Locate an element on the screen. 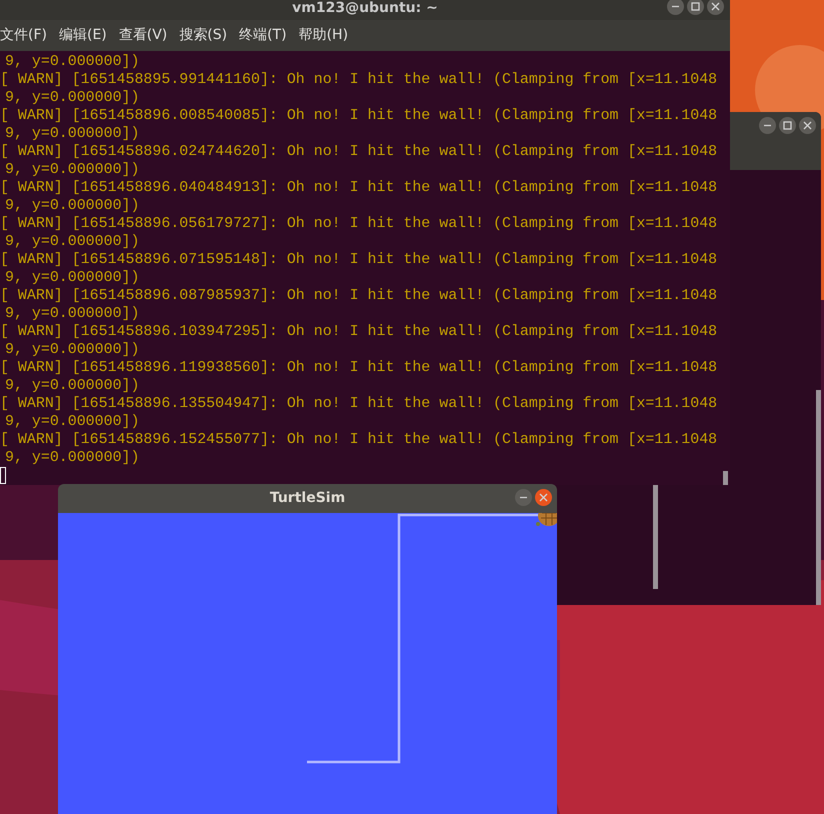  text-cursor is located at coordinates (3, 475).